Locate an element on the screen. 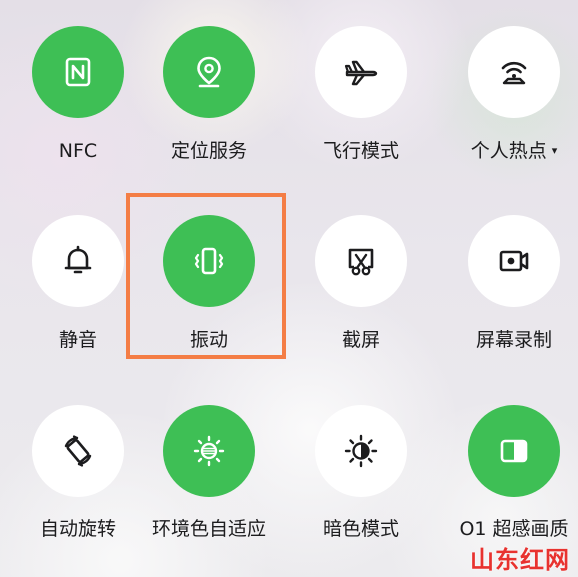  tile-label-screen-record: 屏幕录制 is located at coordinates (513, 340).